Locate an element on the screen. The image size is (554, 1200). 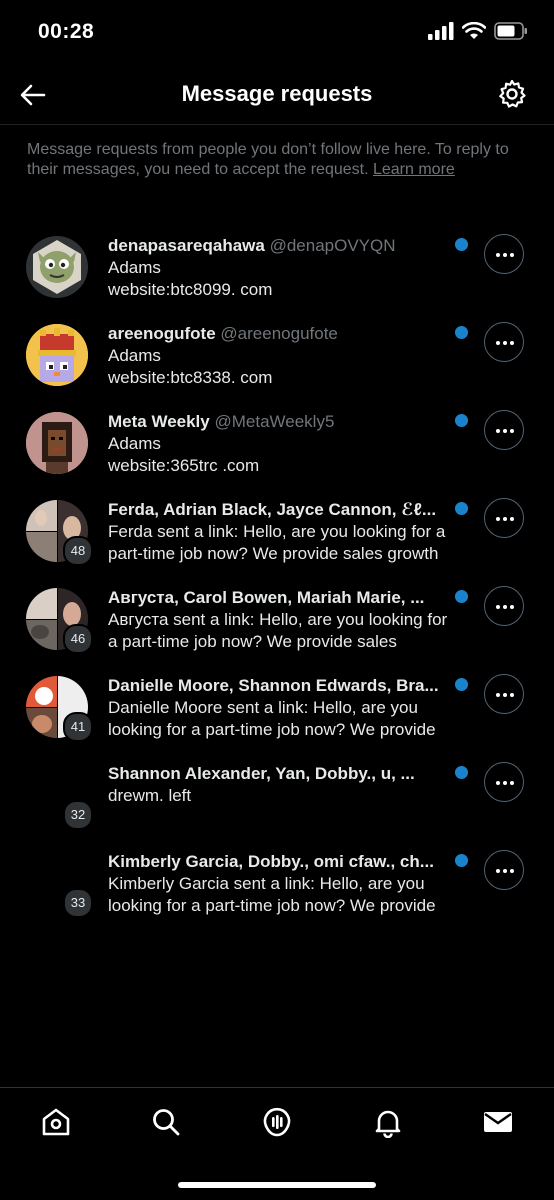
signal-icon is located at coordinates (441, 31).